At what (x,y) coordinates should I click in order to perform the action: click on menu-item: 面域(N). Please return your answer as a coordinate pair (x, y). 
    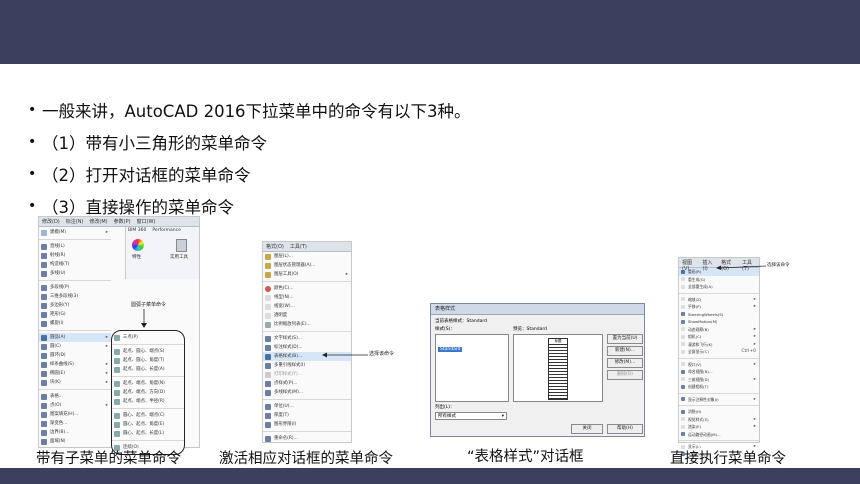
    Looking at the image, I should click on (75, 441).